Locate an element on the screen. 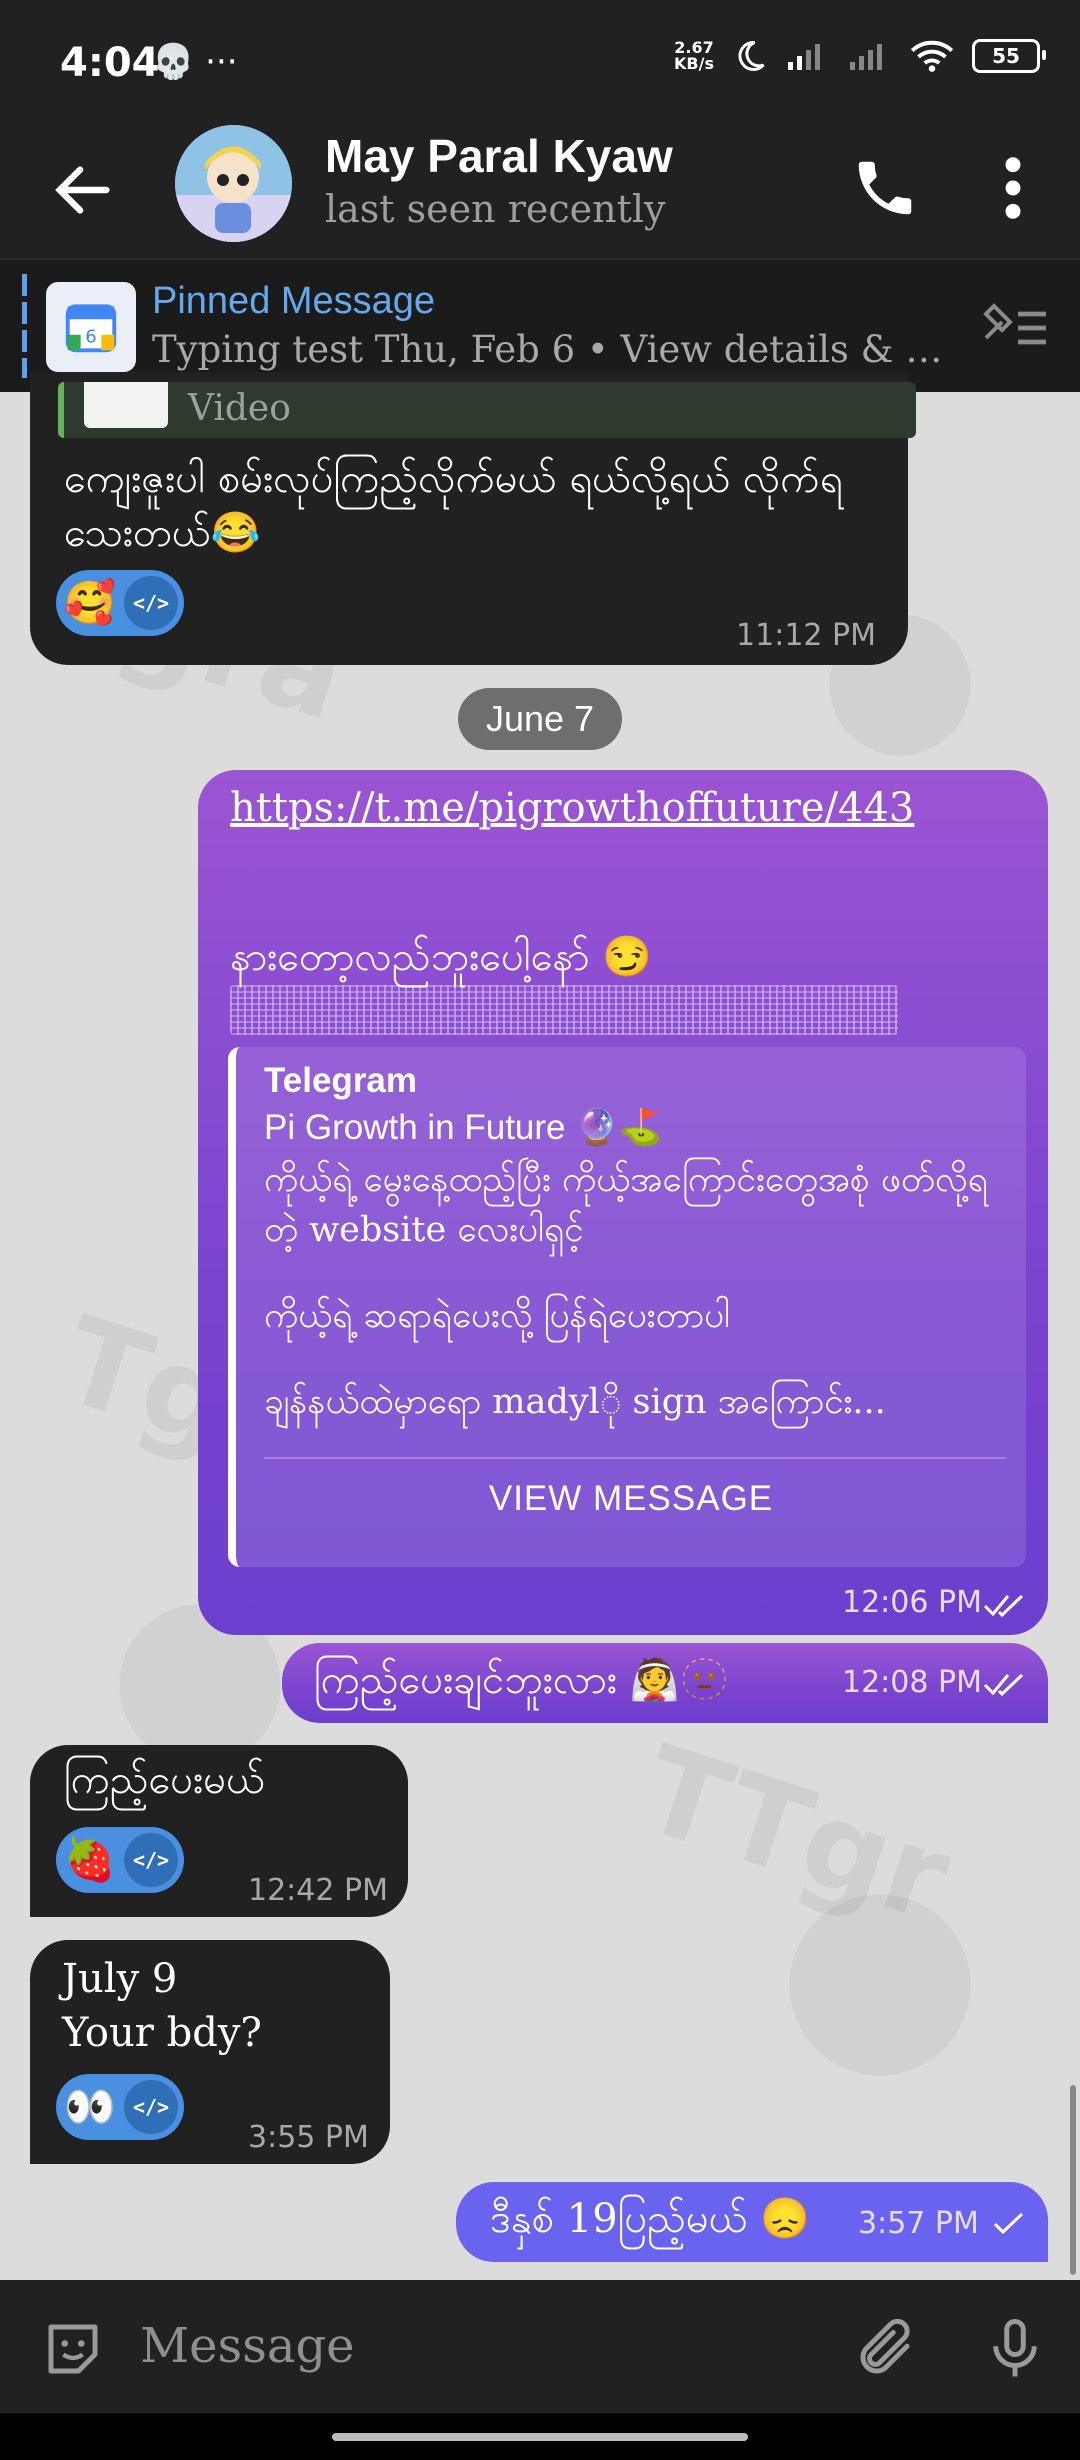  view-message-button: VIEW MESSAGE is located at coordinates (631, 1499).